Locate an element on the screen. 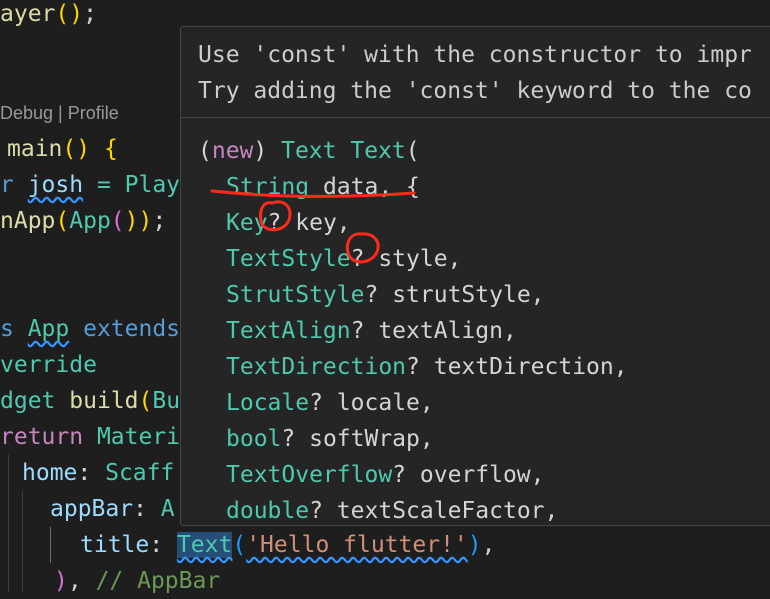 The height and width of the screenshot is (599, 770). code-line: title: Text('Hello flutter!'), is located at coordinates (287, 545).